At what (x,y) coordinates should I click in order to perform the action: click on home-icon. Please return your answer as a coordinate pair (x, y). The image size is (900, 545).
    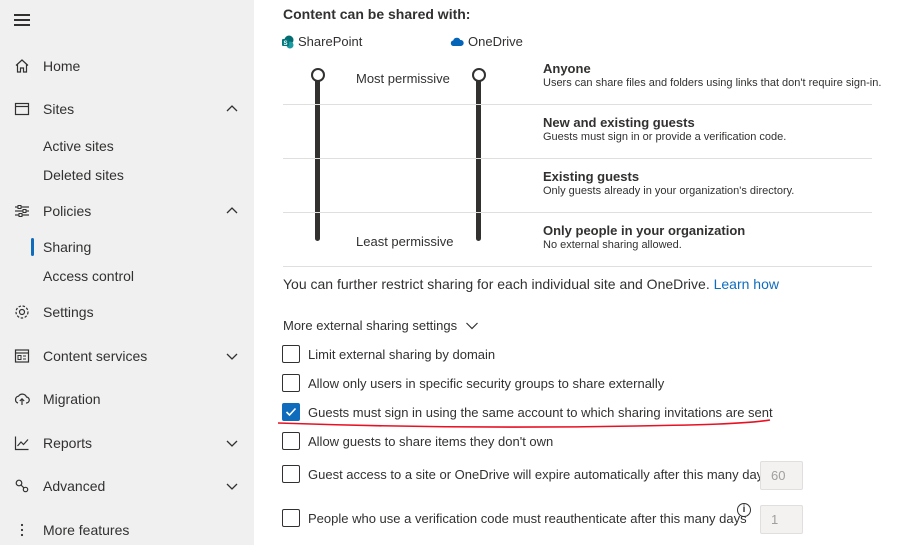
    Looking at the image, I should click on (22, 66).